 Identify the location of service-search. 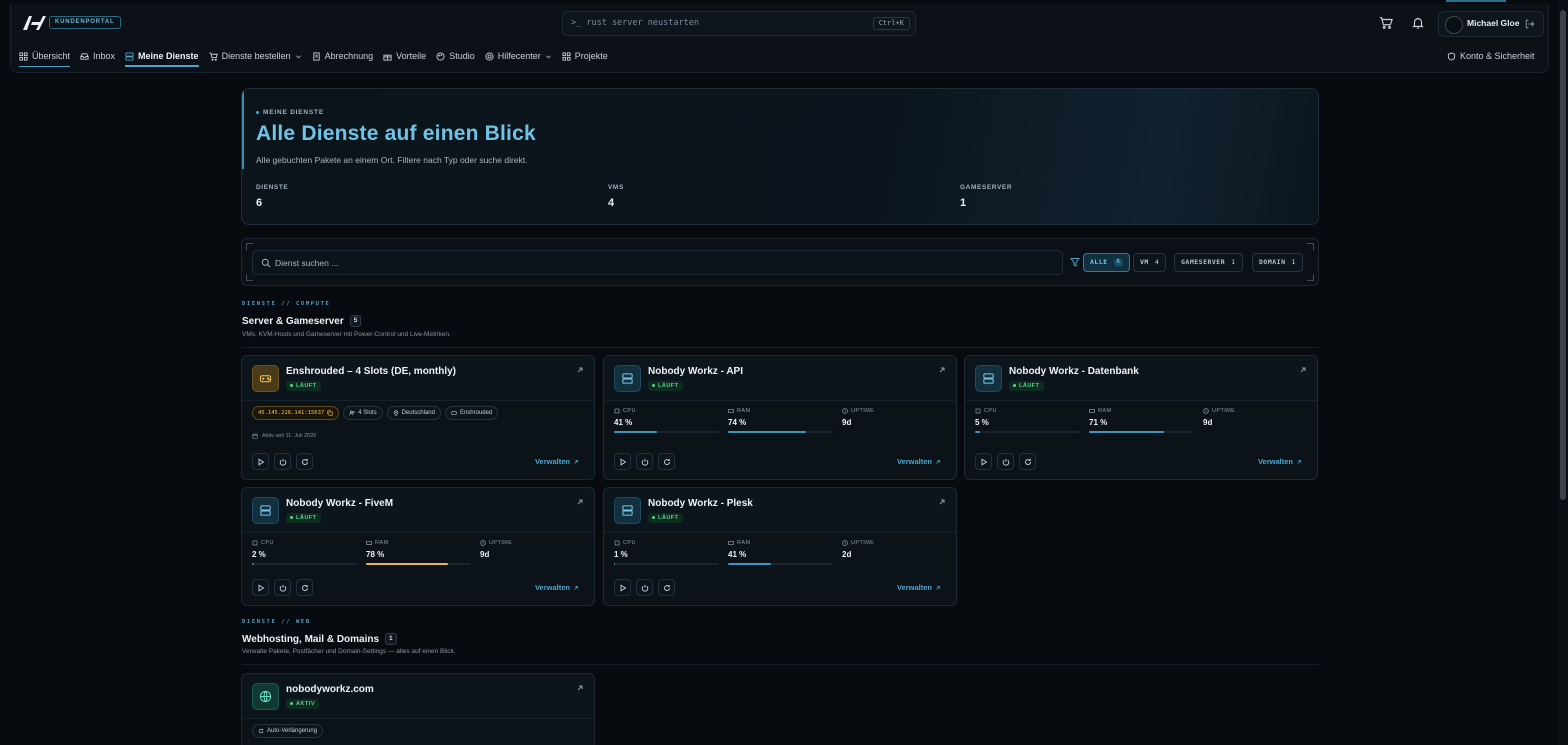
(657, 262).